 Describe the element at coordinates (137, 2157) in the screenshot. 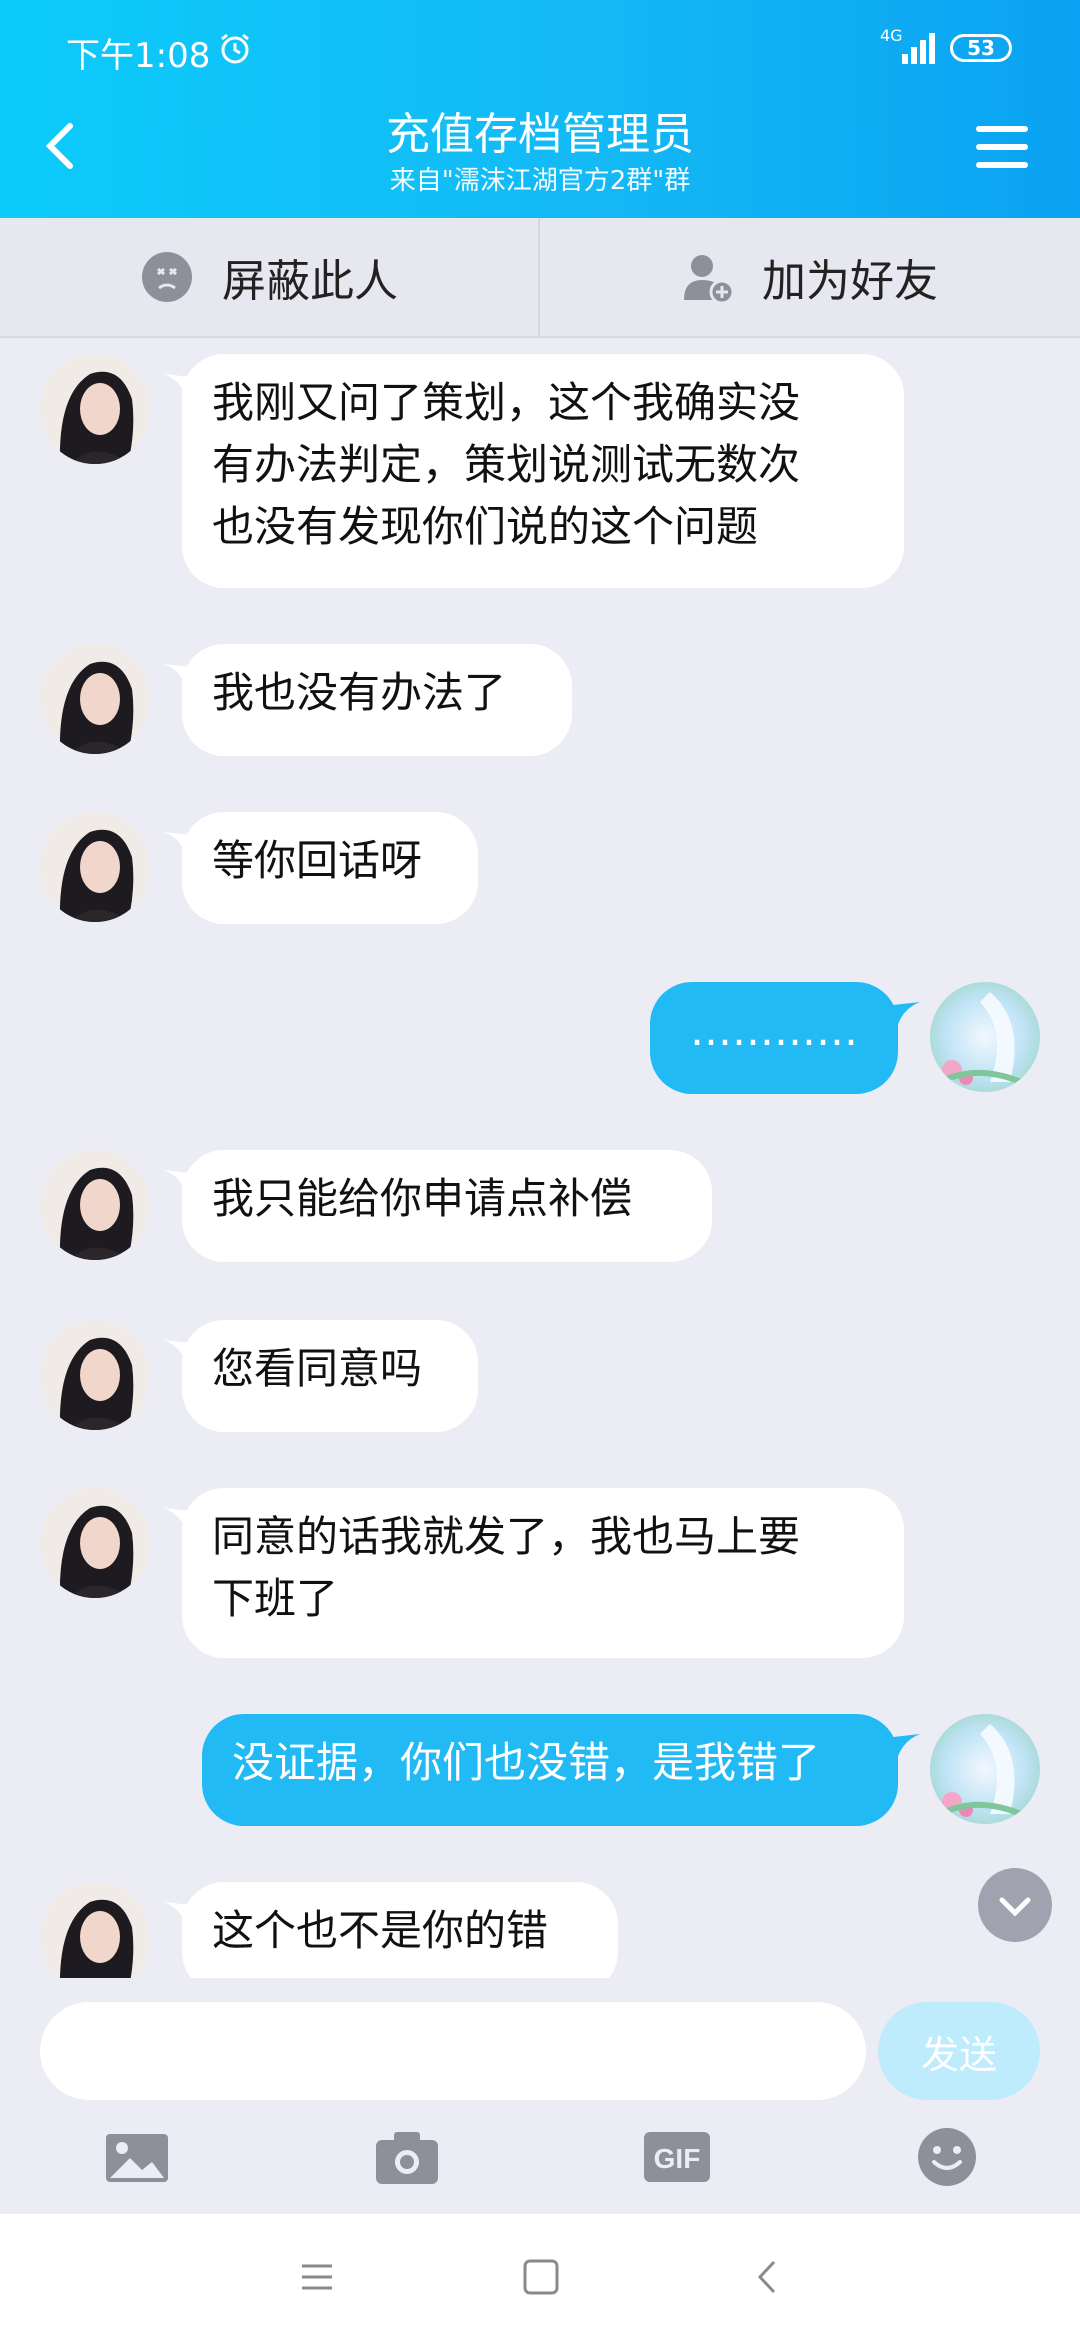

I see `image-icon` at that location.